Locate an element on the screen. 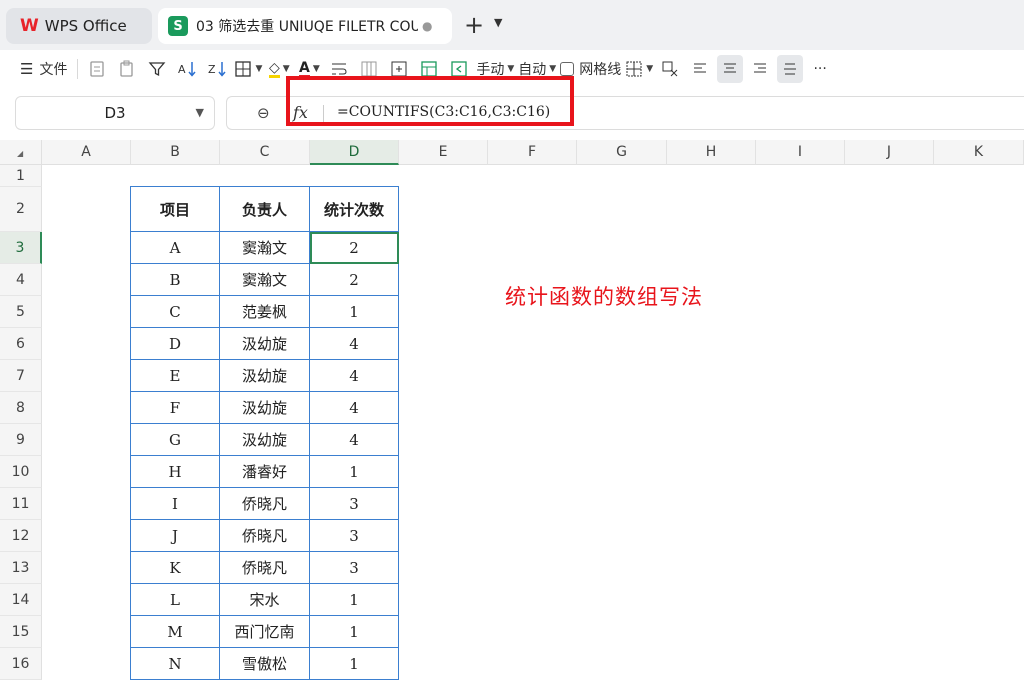 This screenshot has height=689, width=1024. row-header-9: 9 is located at coordinates (21, 440).